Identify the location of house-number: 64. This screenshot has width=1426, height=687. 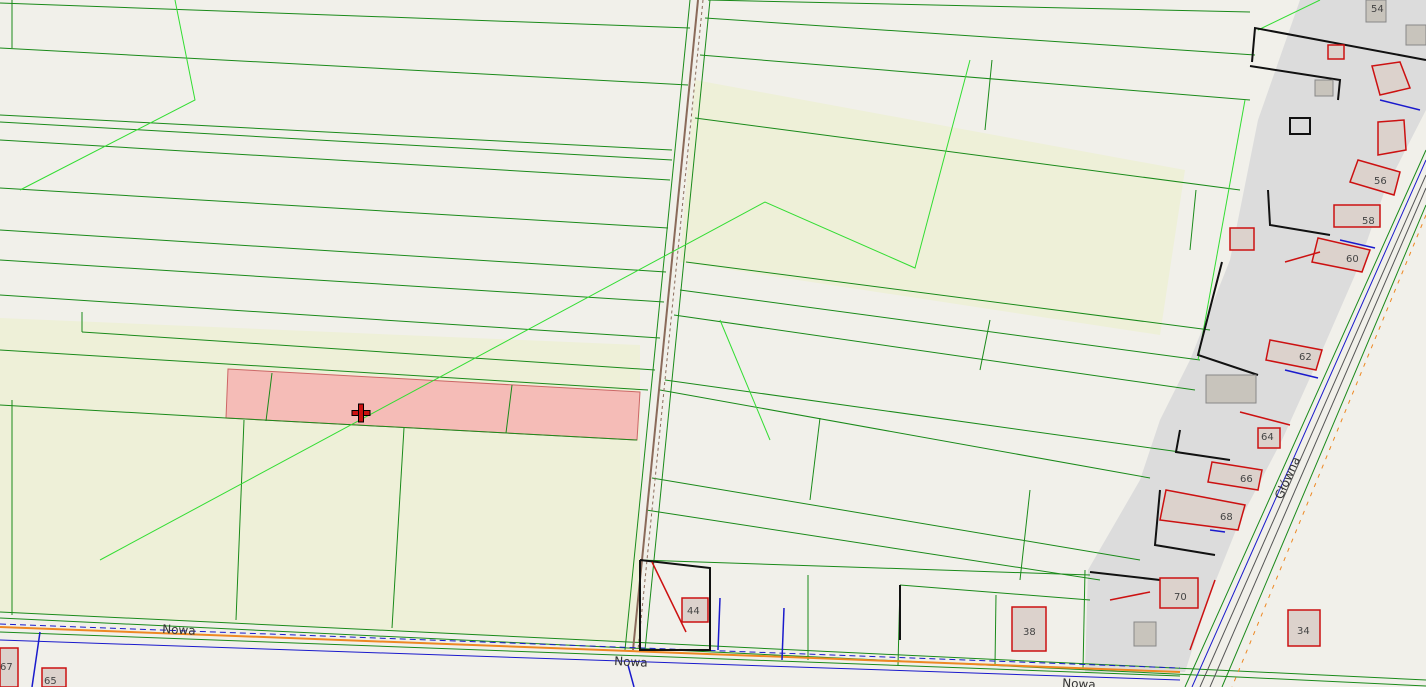
(1267, 437).